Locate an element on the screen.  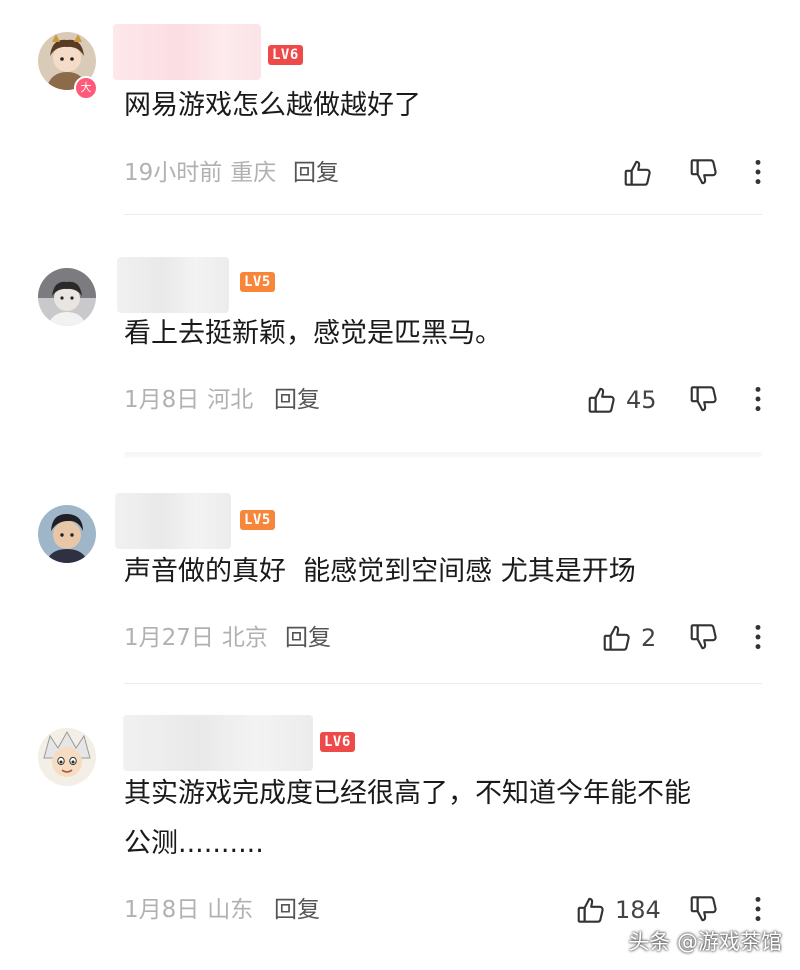
dislike-button is located at coordinates (704, 910).